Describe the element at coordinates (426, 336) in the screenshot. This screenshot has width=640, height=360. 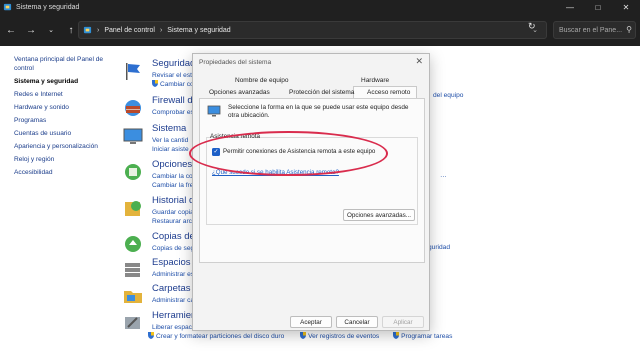
I see `schedule-tasks-link: Programar tareas` at that location.